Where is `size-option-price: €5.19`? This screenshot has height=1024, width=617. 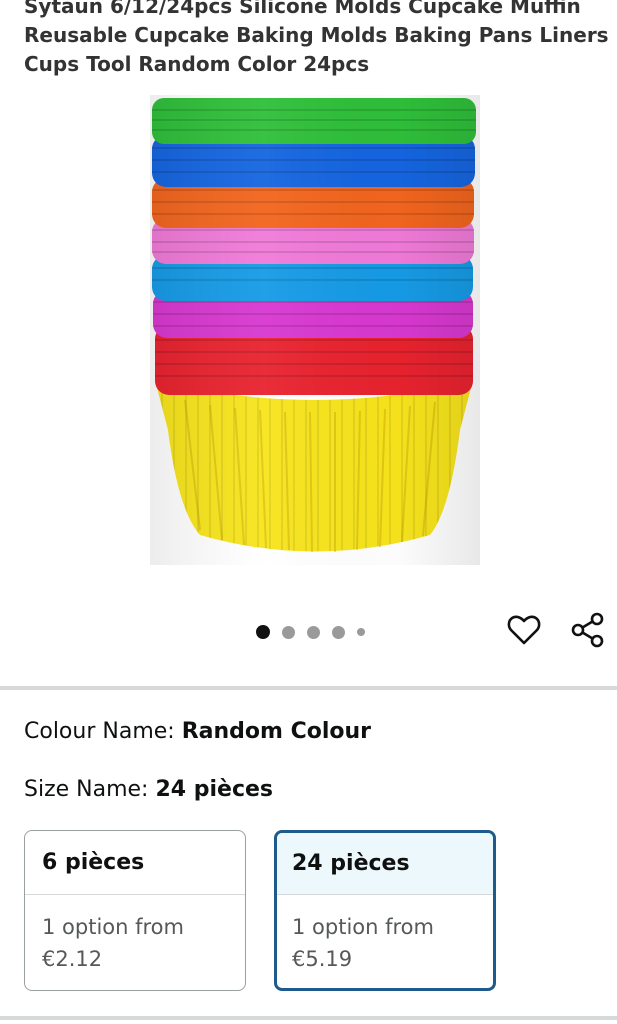 size-option-price: €5.19 is located at coordinates (322, 959).